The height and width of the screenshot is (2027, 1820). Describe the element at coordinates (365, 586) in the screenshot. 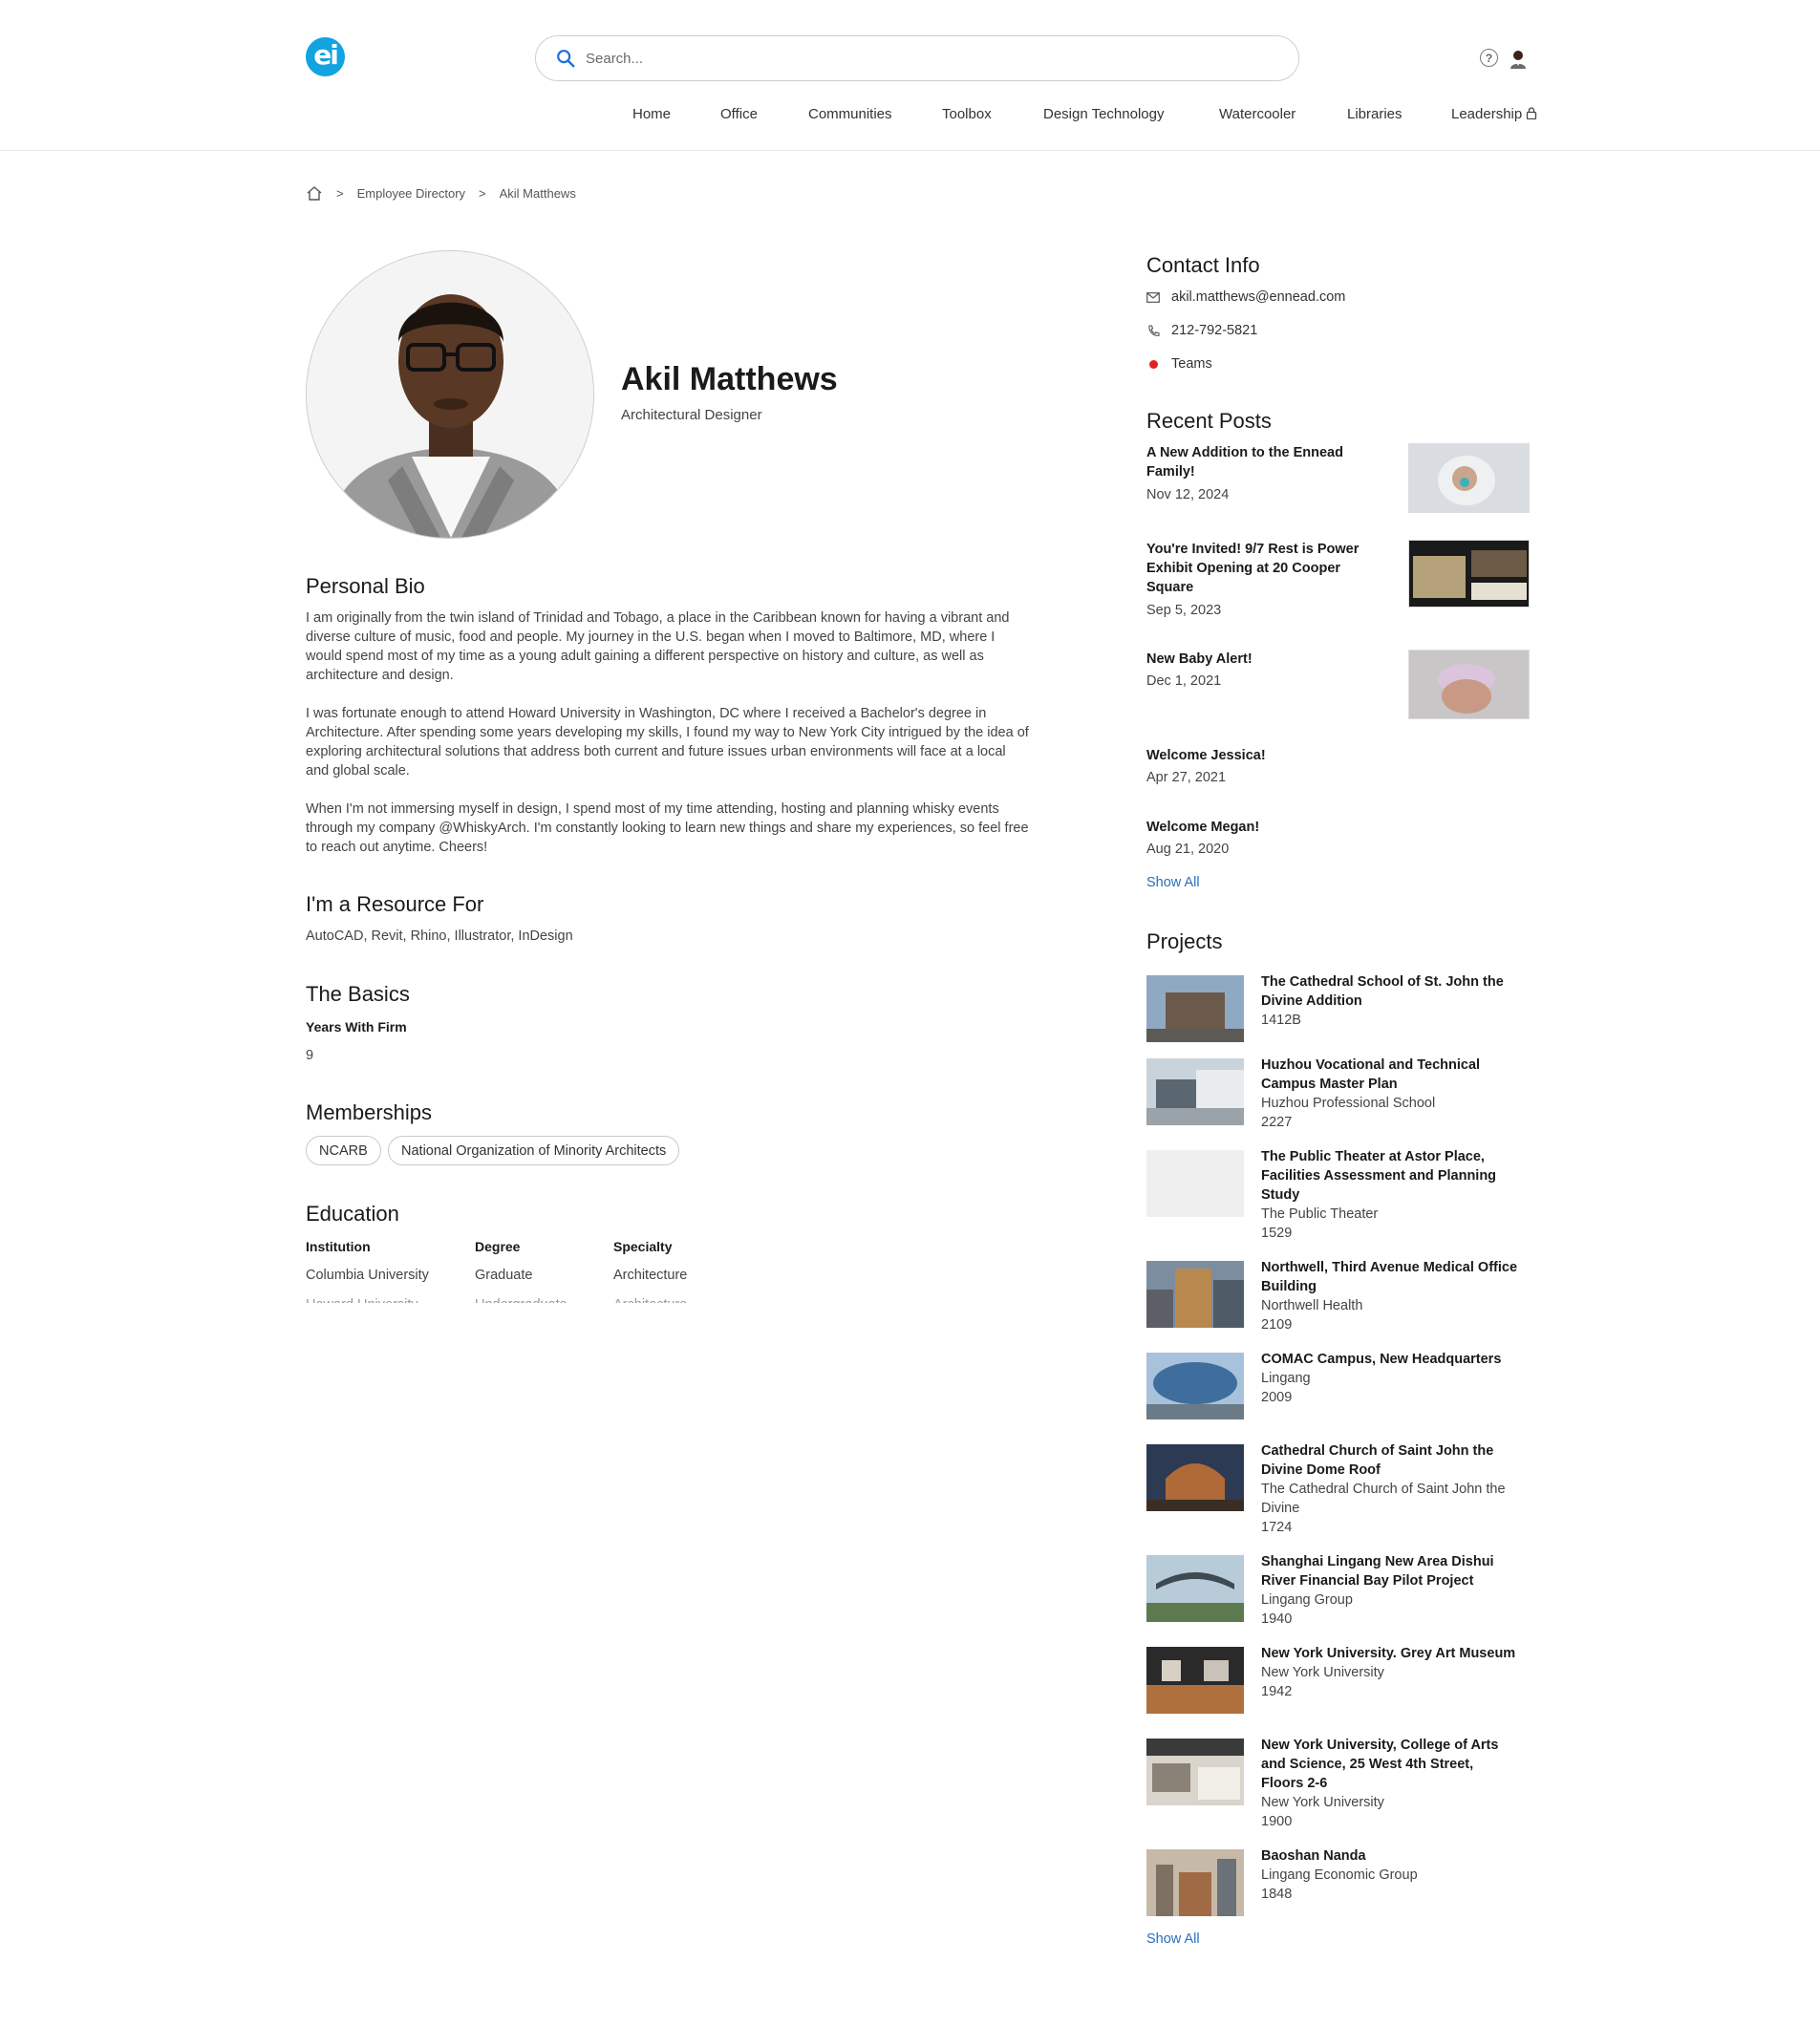

I see `bio-heading: Personal Bio` at that location.